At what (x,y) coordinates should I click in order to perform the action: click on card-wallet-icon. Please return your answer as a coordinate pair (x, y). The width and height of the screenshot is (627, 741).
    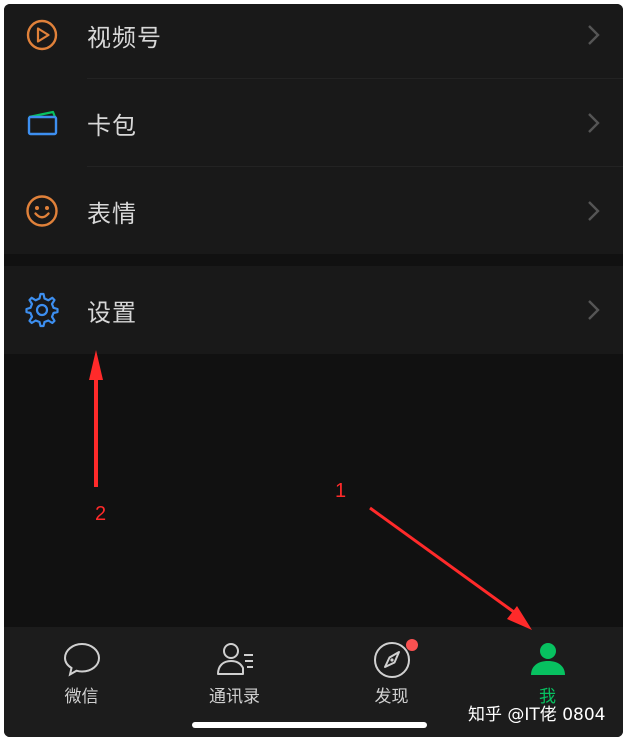
    Looking at the image, I should click on (42, 123).